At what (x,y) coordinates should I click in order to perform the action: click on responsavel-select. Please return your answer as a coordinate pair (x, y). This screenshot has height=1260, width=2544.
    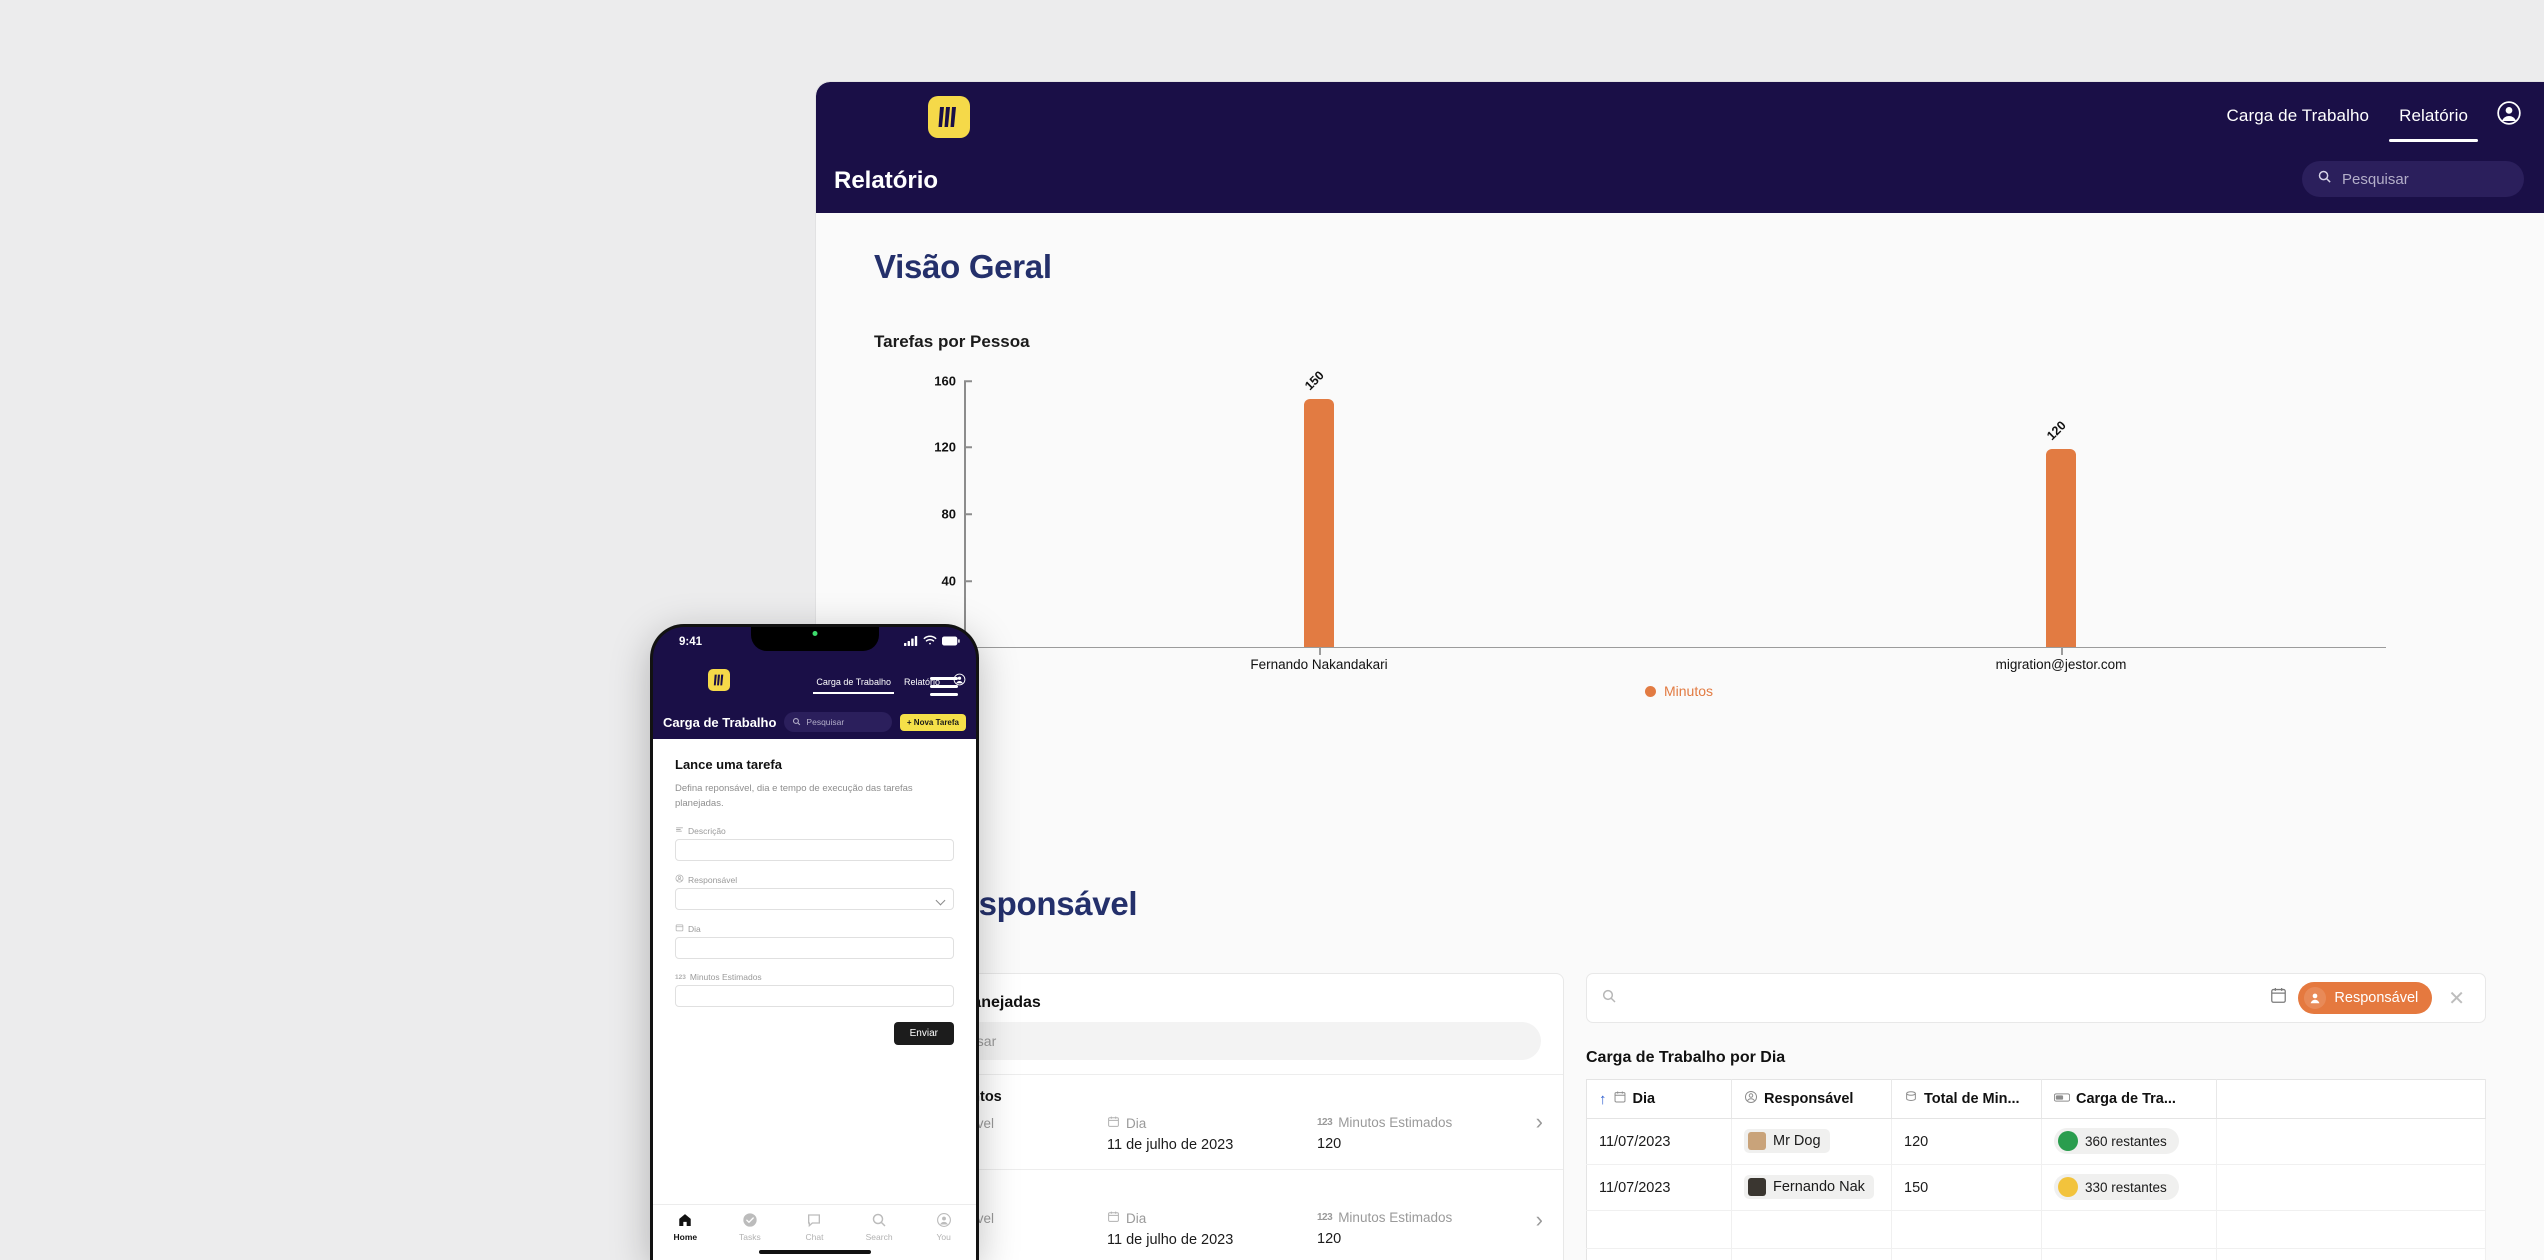
    Looking at the image, I should click on (814, 899).